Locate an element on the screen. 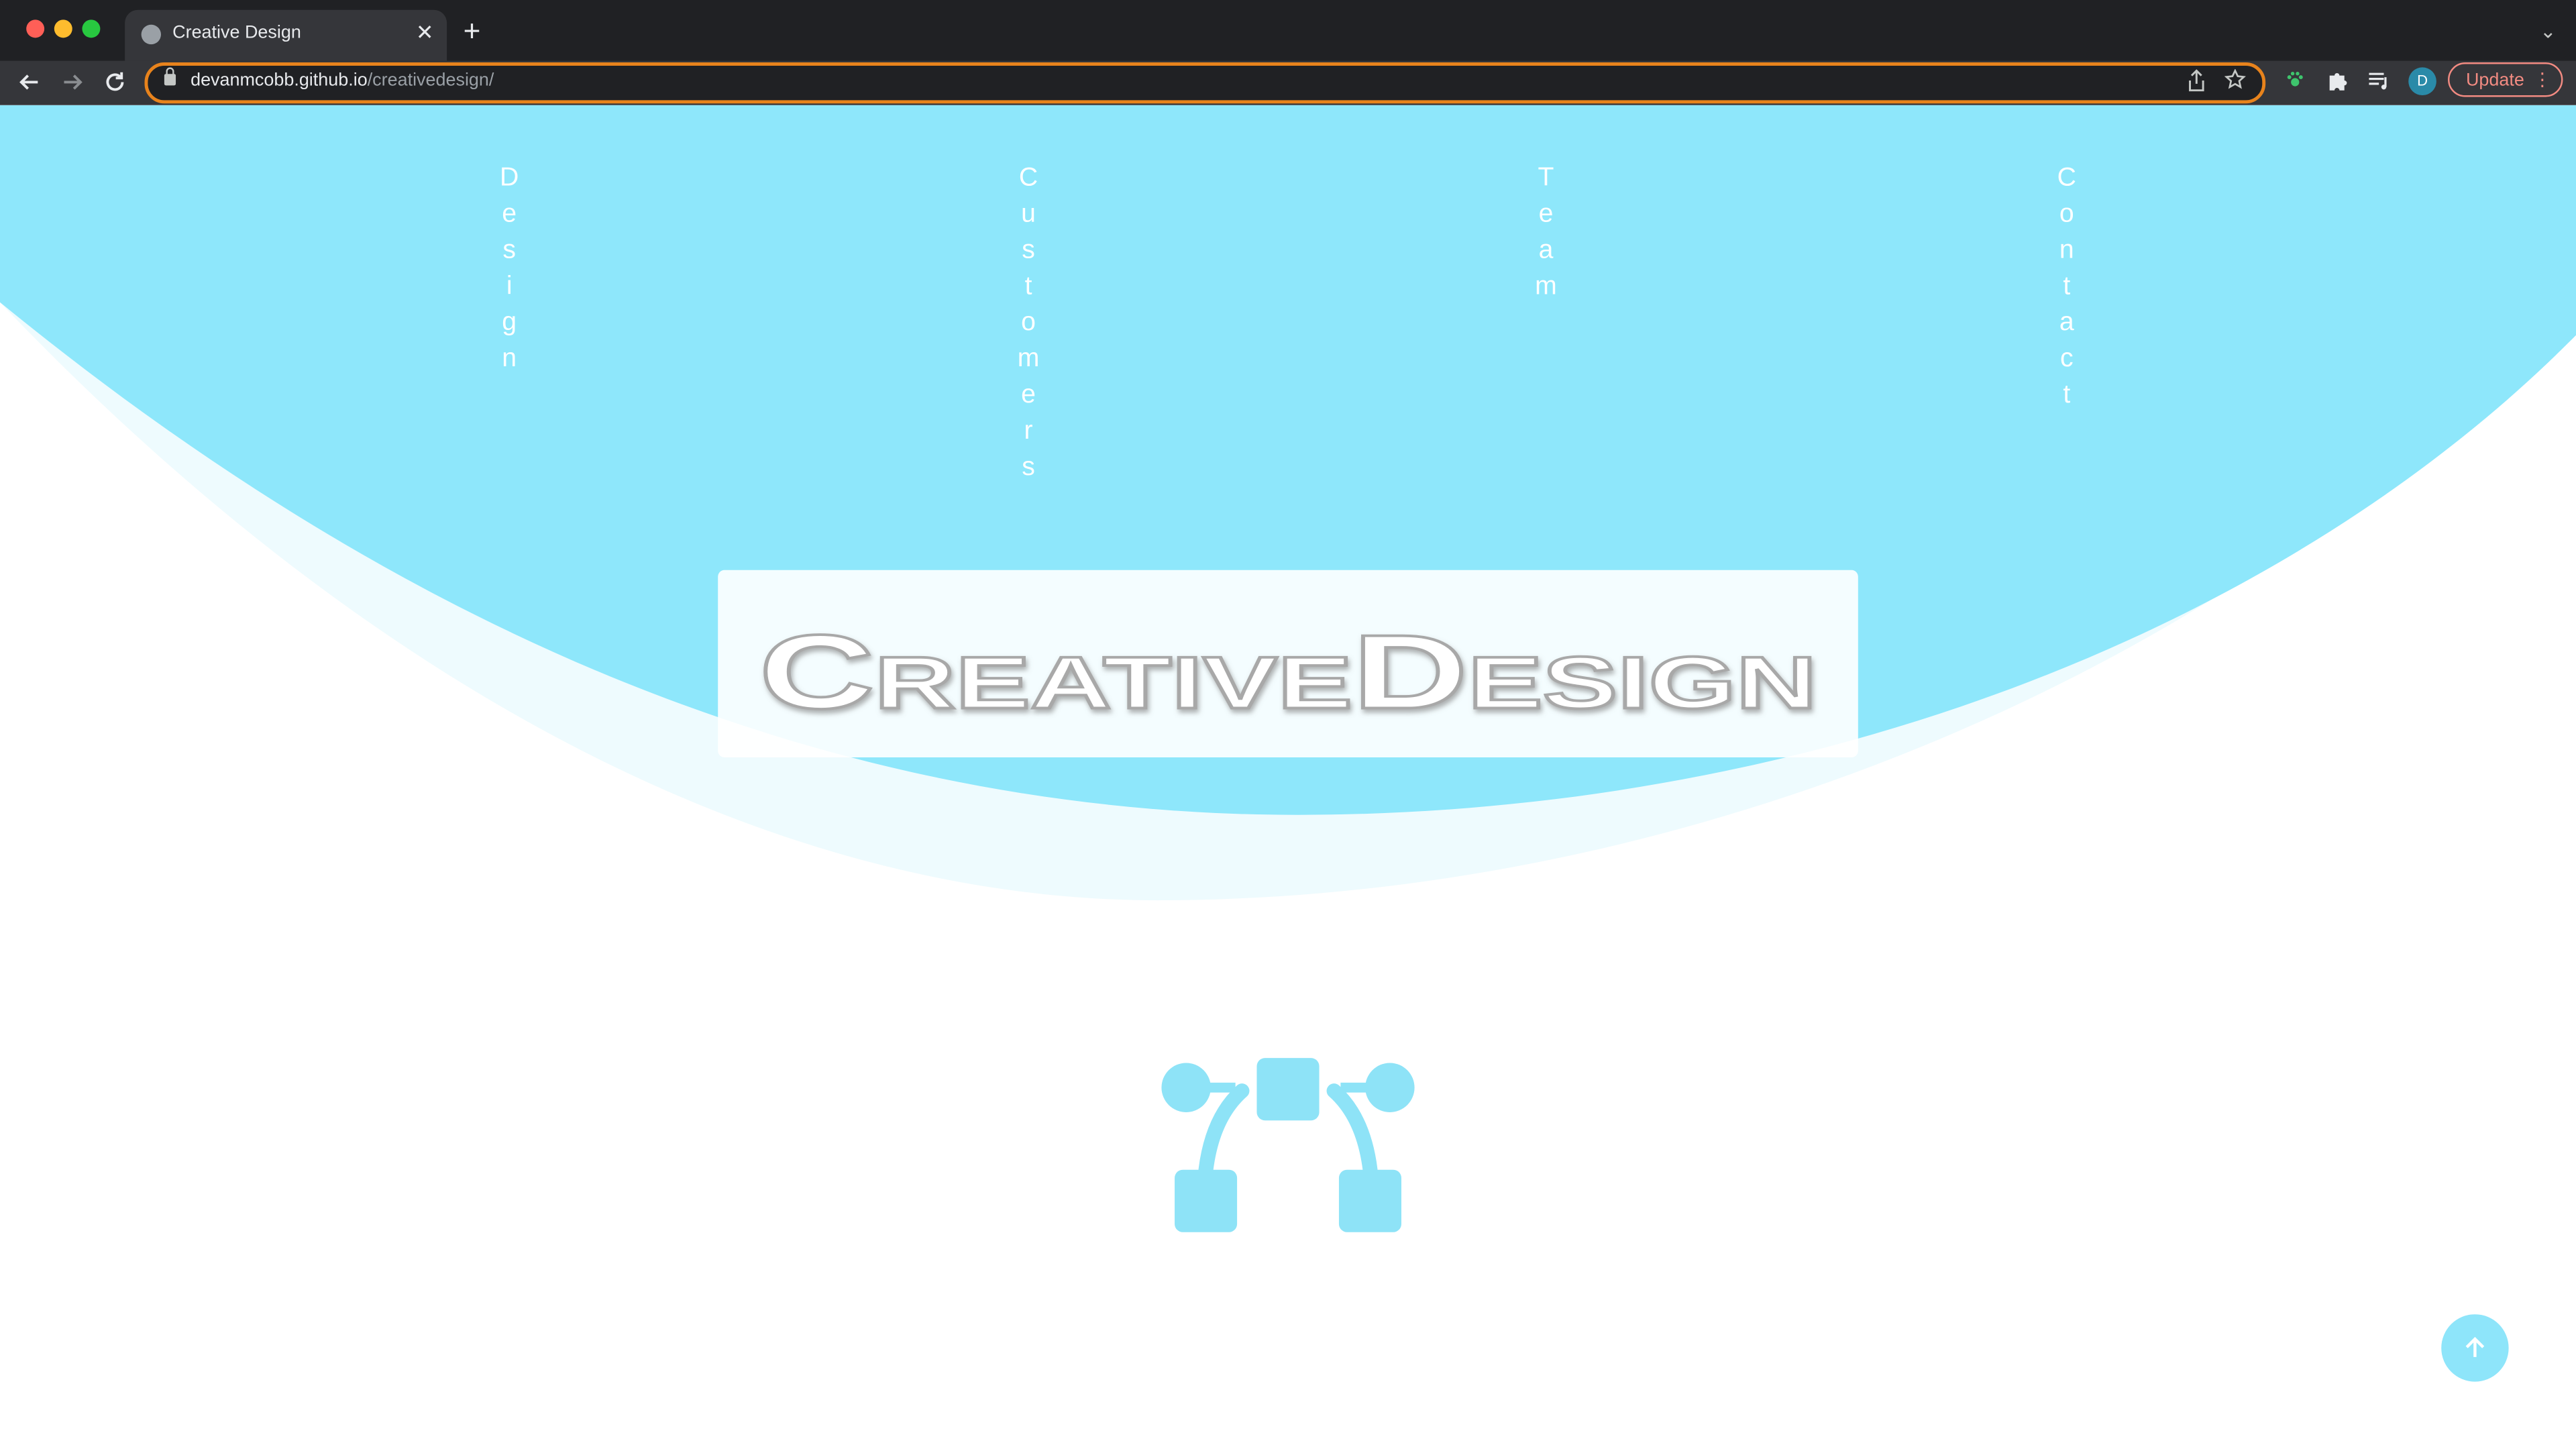 The width and height of the screenshot is (2576, 1449). url-host: devanmcobb.github.io is located at coordinates (279, 80).